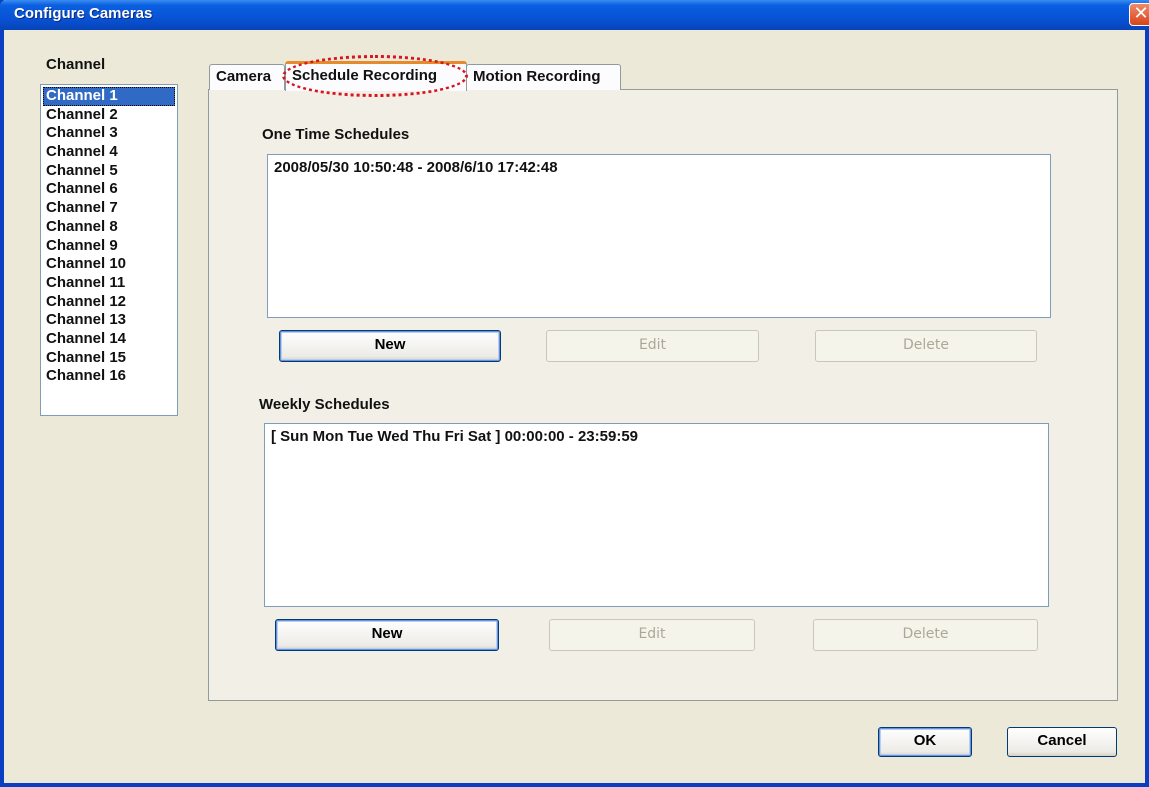  What do you see at coordinates (109, 283) in the screenshot?
I see `channel-item: Channel 11` at bounding box center [109, 283].